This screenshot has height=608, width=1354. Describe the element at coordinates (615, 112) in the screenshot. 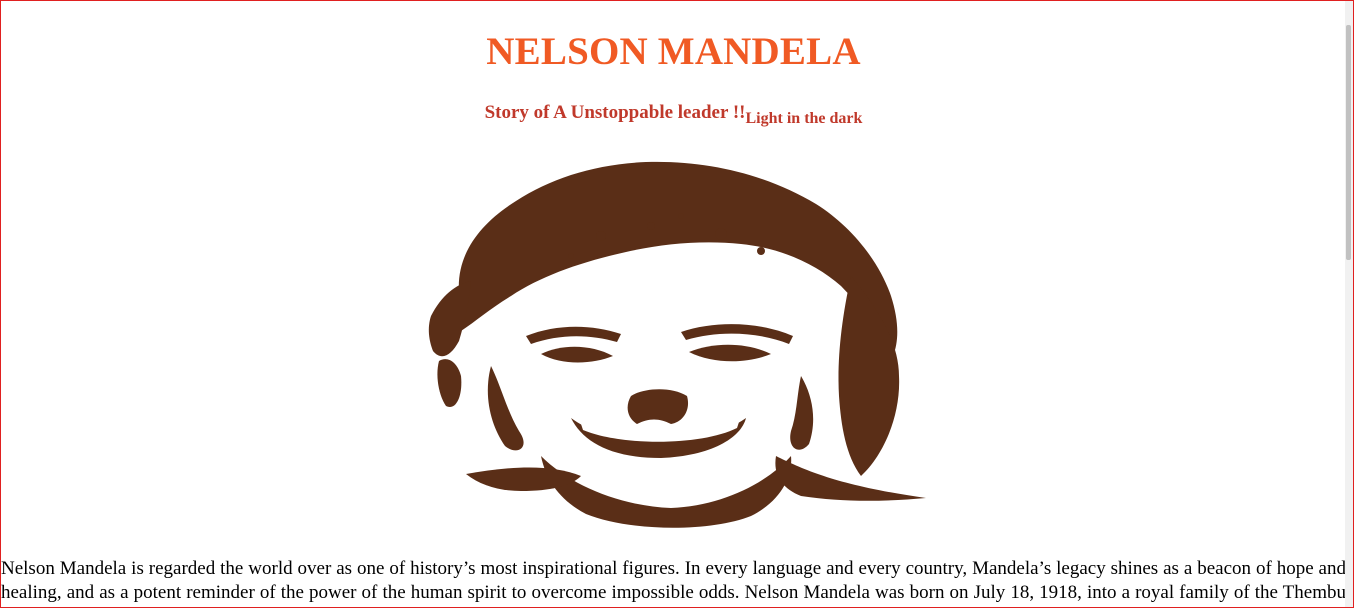

I see `subtitle-main: Story of A Unstoppable leader !!` at that location.